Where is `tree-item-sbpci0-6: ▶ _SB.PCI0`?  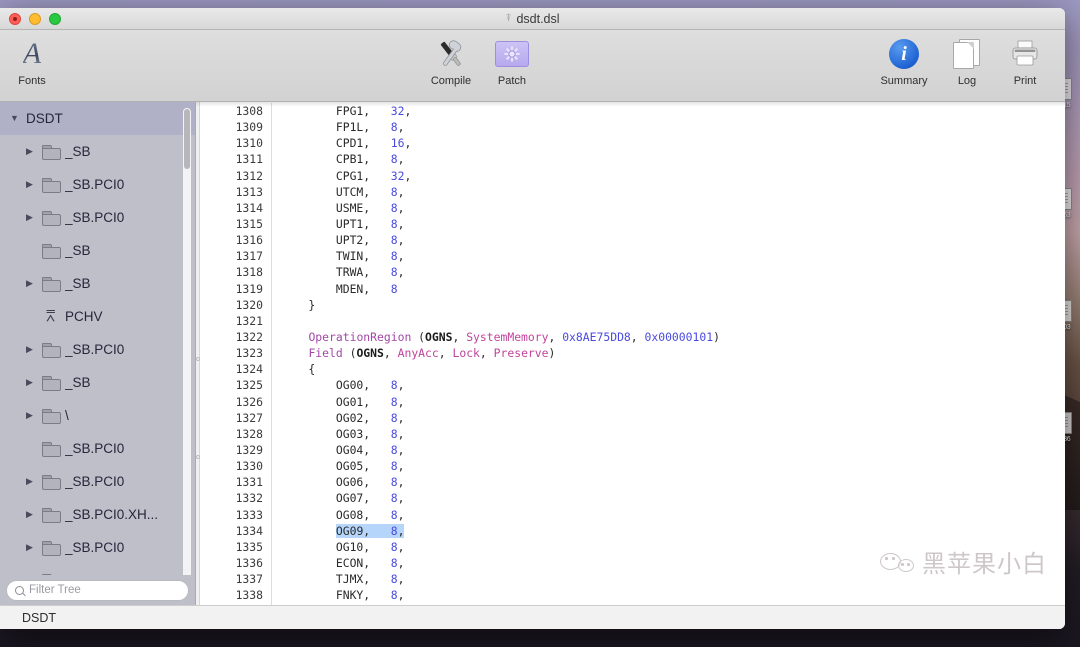
tree-item-sbpci0-6: ▶ _SB.PCI0 is located at coordinates (97, 349).